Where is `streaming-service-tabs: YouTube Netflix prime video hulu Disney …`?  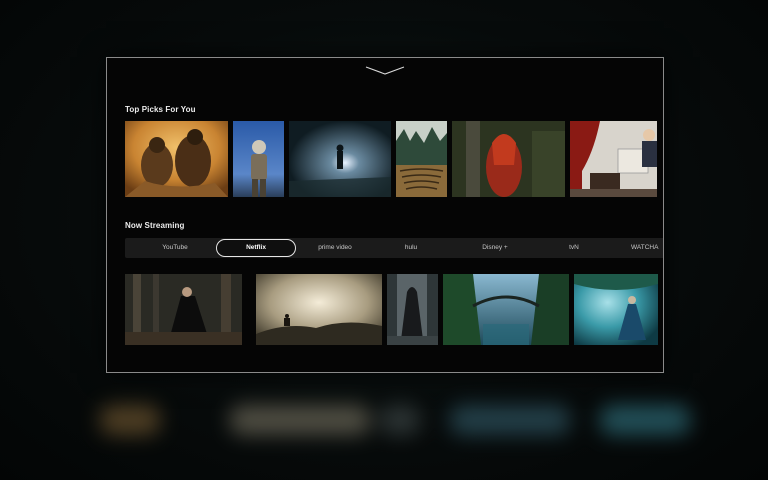
streaming-service-tabs: YouTube Netflix prime video hulu Disney … is located at coordinates (394, 248).